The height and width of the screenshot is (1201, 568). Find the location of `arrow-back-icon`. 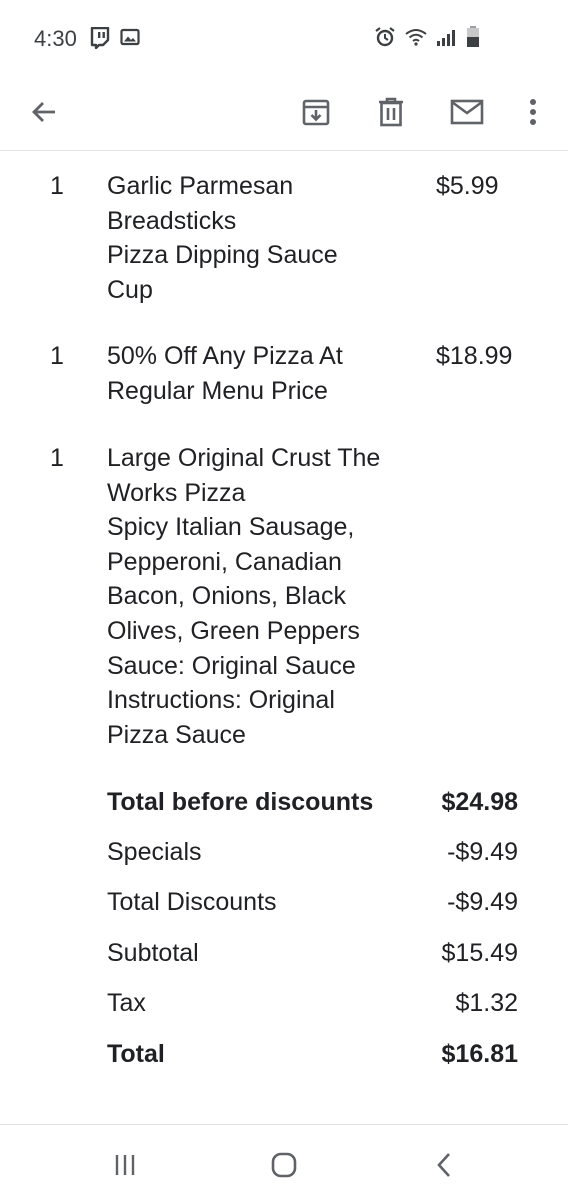

arrow-back-icon is located at coordinates (43, 112).